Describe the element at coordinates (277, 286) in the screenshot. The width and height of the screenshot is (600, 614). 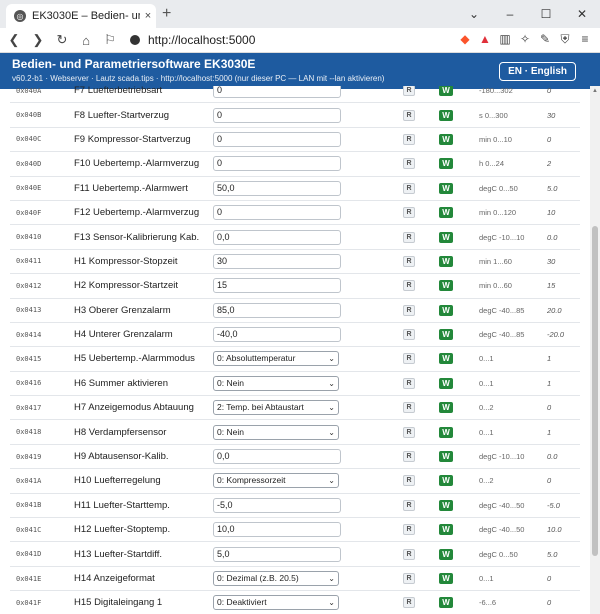
I see `parameter-input: 15` at that location.